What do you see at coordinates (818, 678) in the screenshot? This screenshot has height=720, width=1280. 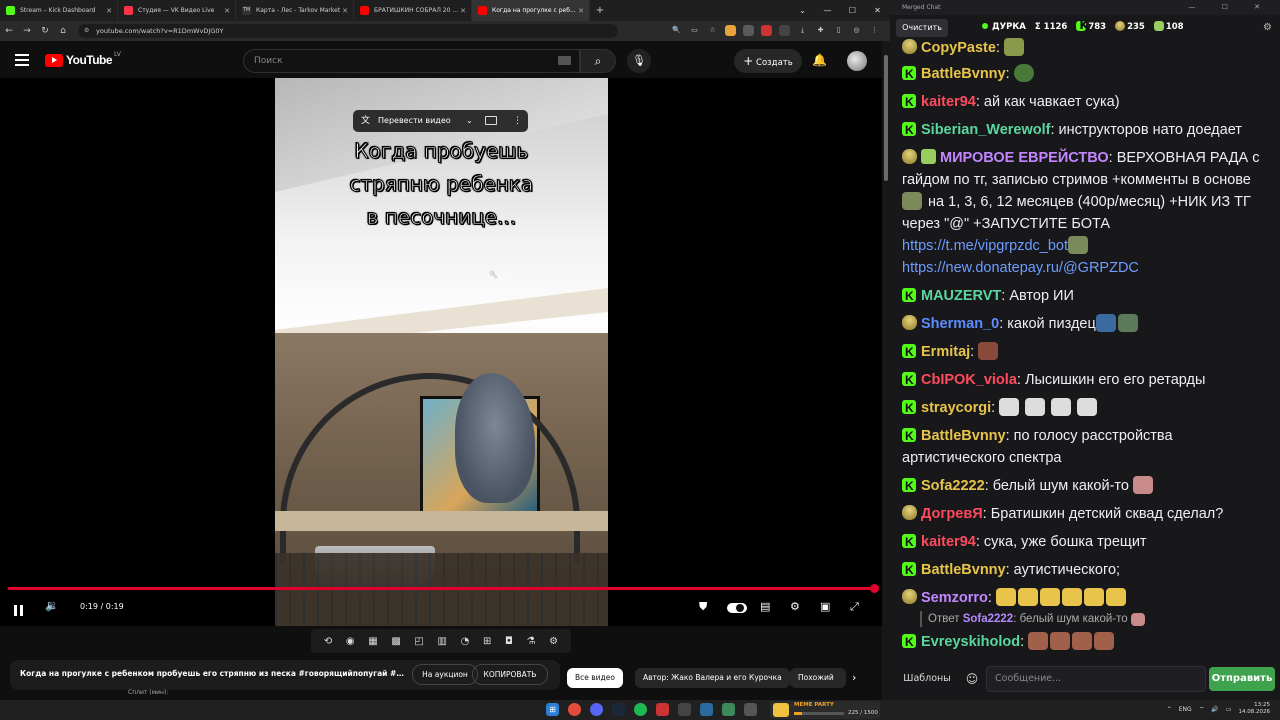 I see `chip-similar: Похожий` at bounding box center [818, 678].